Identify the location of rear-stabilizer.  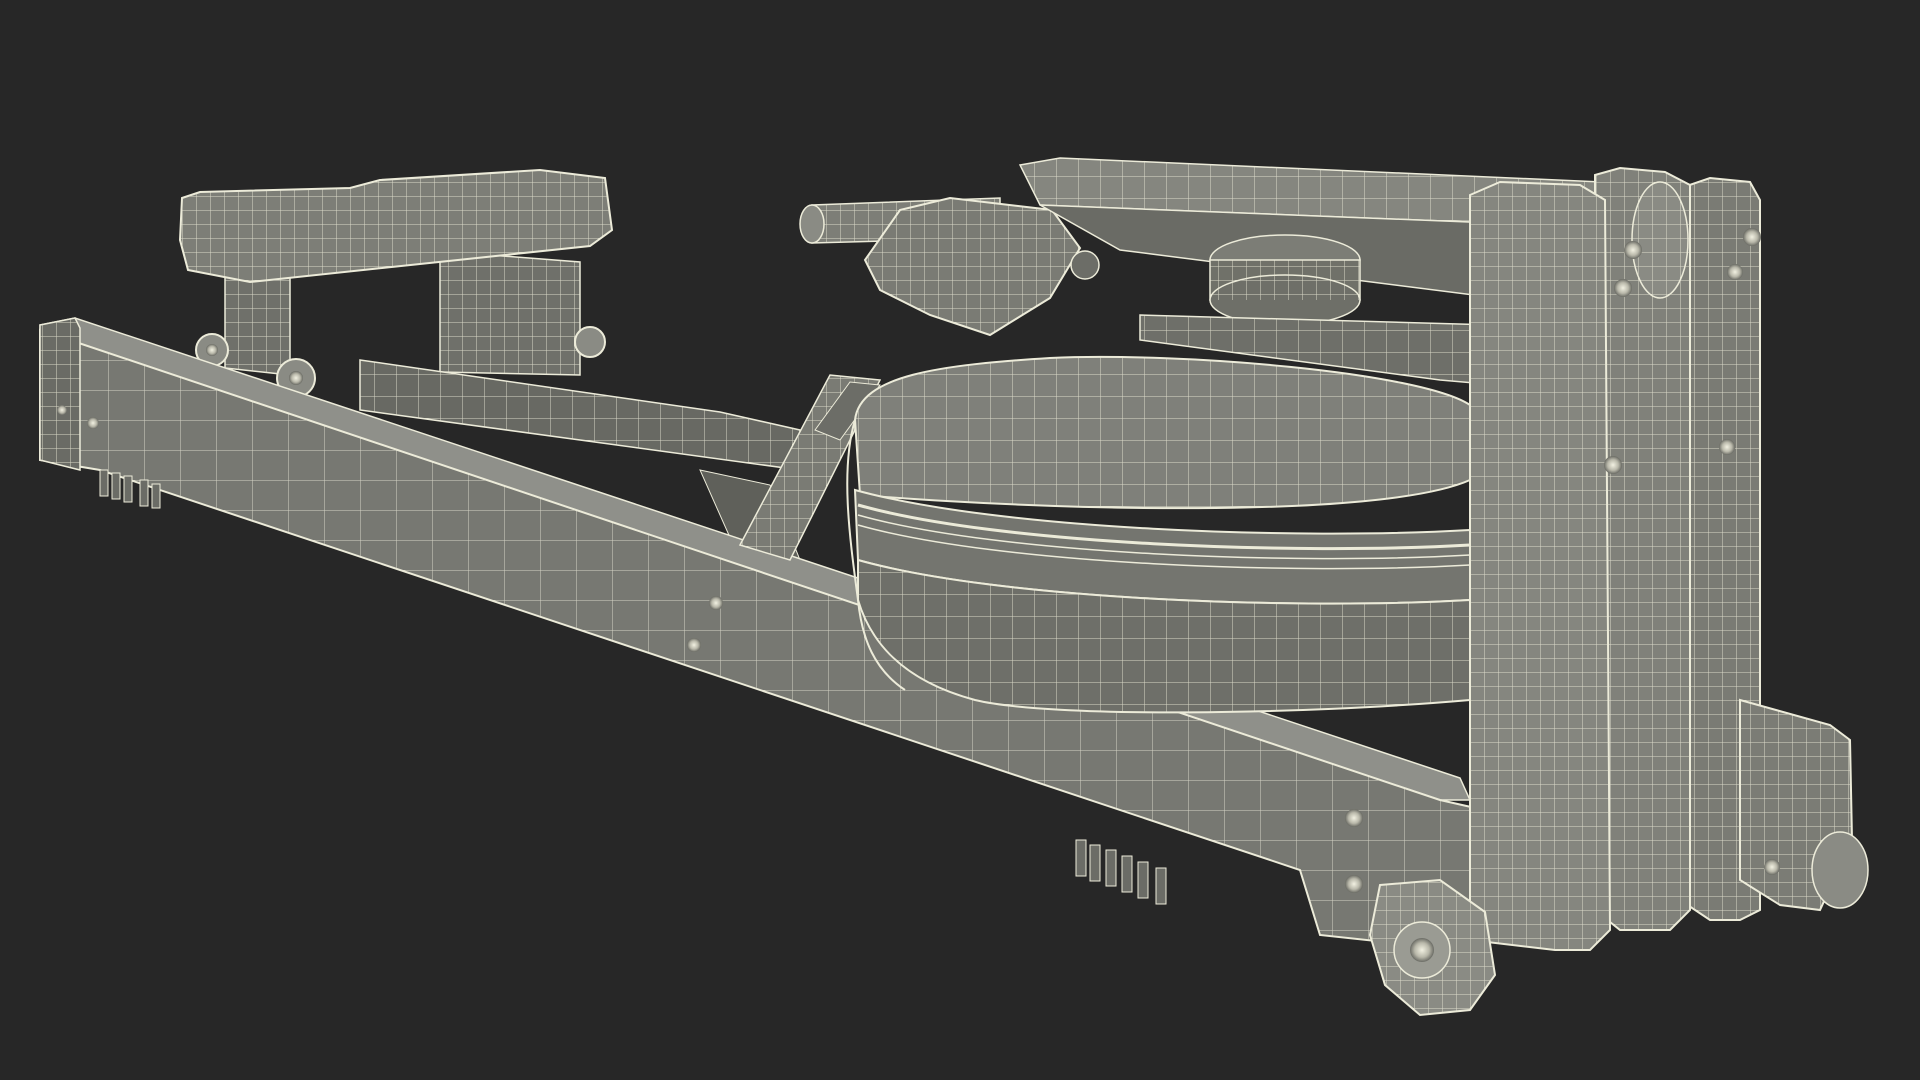
(1804, 805).